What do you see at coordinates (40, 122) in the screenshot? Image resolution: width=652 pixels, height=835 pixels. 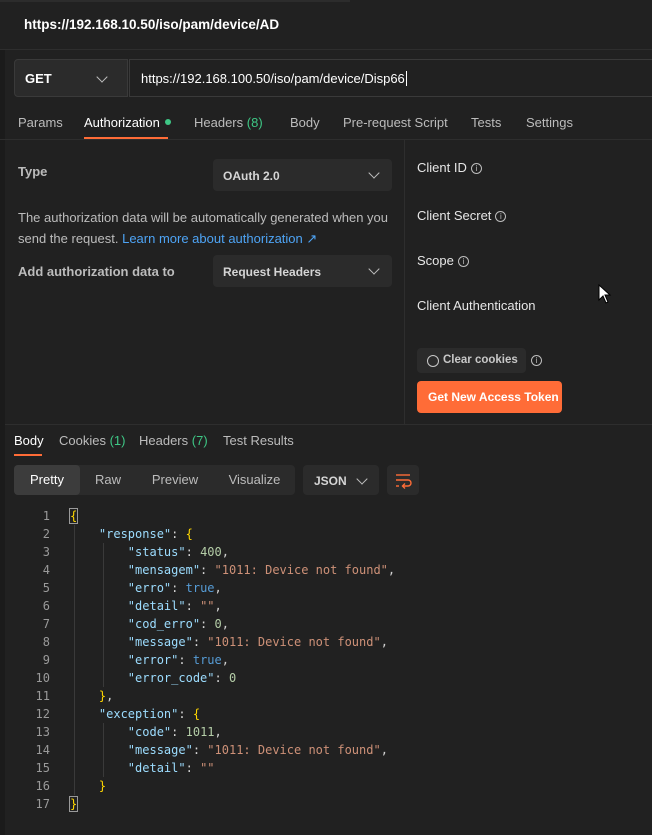 I see `tab-params: Params` at bounding box center [40, 122].